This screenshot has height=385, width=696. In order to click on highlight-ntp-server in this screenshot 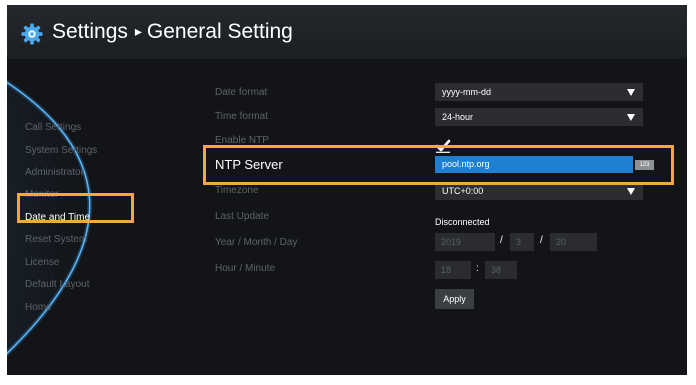, I will do `click(438, 165)`.